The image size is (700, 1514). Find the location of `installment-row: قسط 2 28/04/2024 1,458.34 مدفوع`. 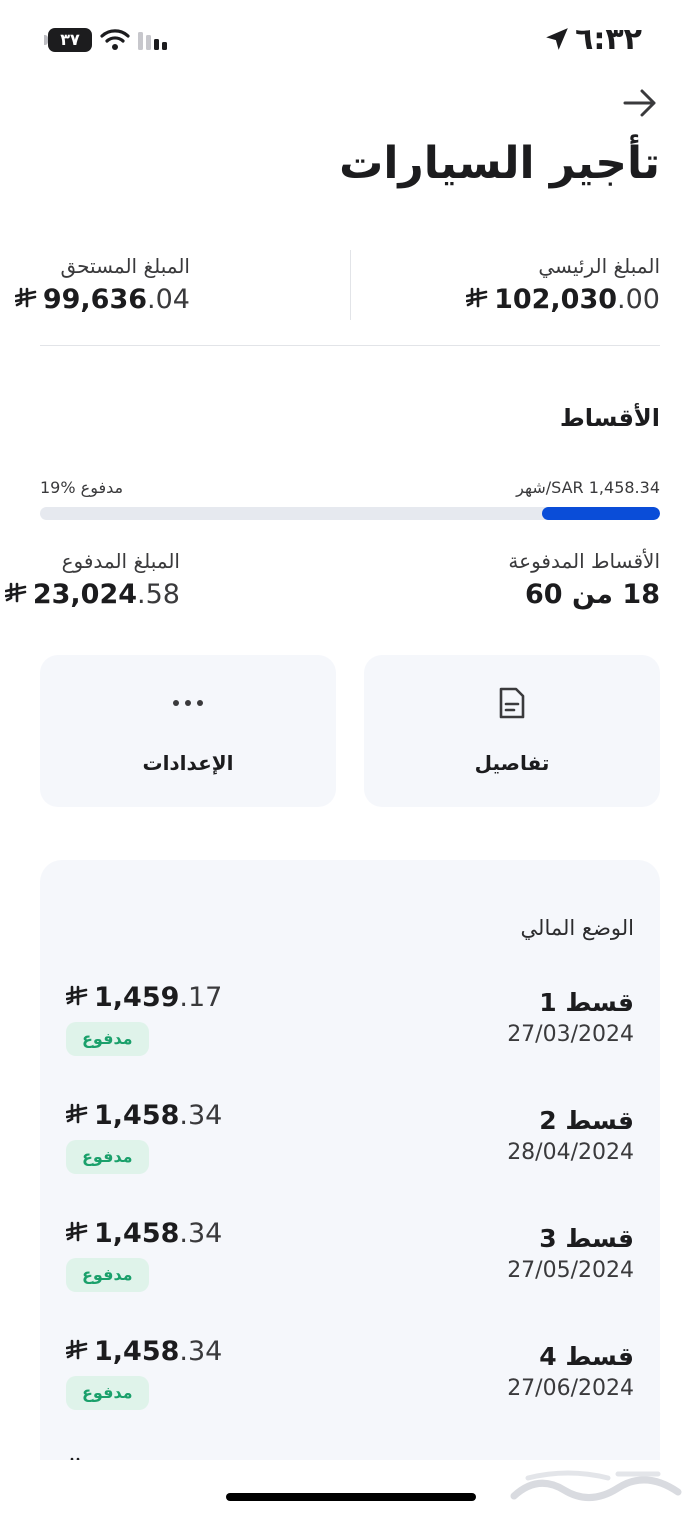

installment-row: قسط 2 28/04/2024 1,458.34 مدفوع is located at coordinates (350, 1162).